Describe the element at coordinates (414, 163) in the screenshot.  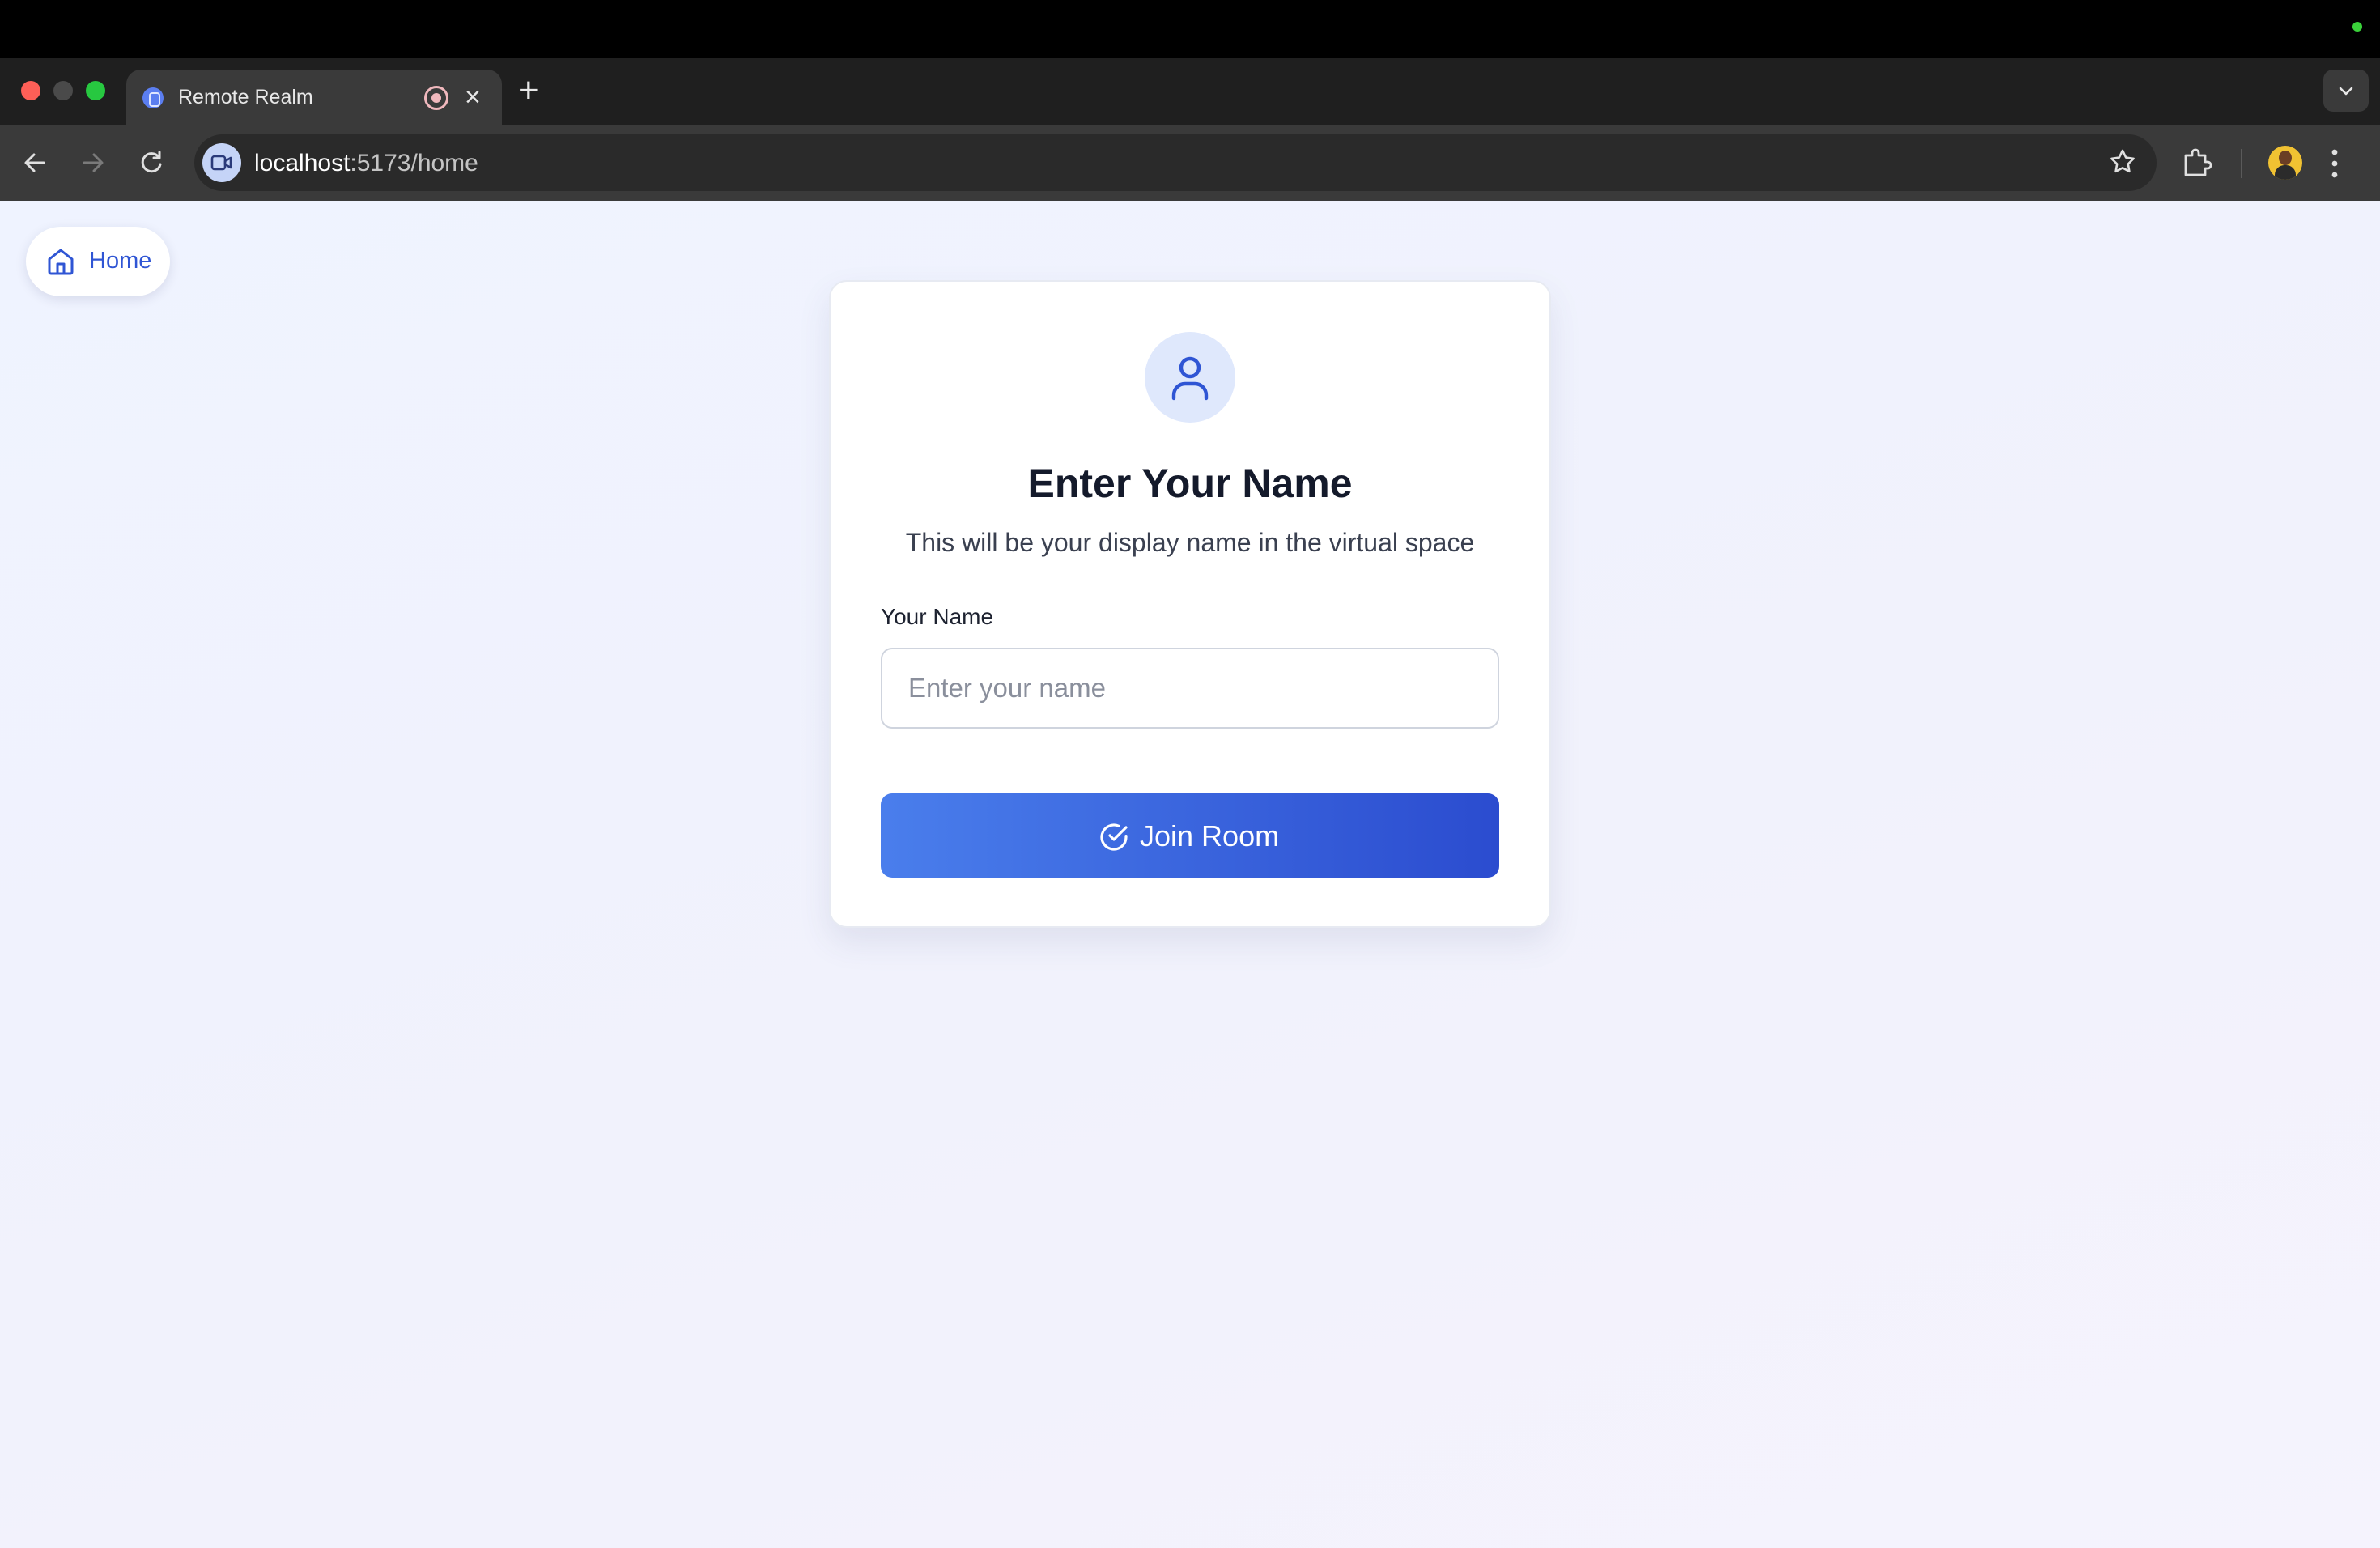
I see `url-path: :5173/home` at that location.